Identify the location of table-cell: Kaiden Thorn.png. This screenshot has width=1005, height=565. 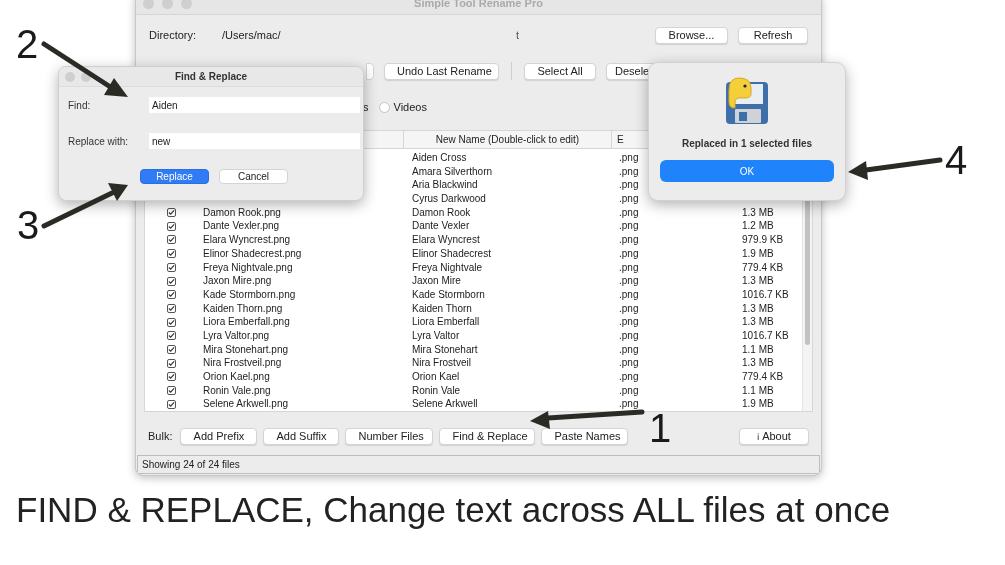
(243, 308).